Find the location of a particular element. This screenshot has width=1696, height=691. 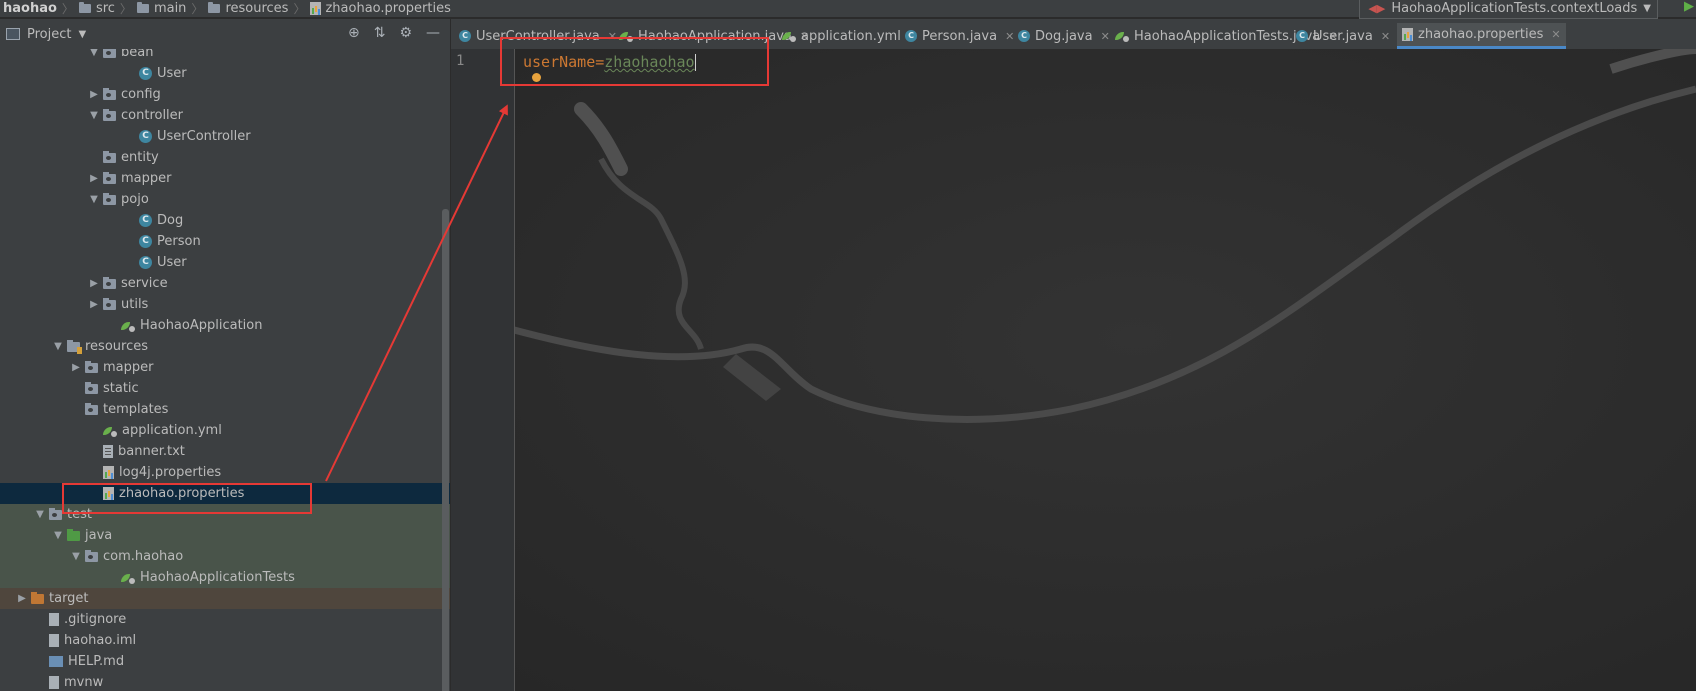

tree-item-utils: ▶ utils is located at coordinates (225, 304).